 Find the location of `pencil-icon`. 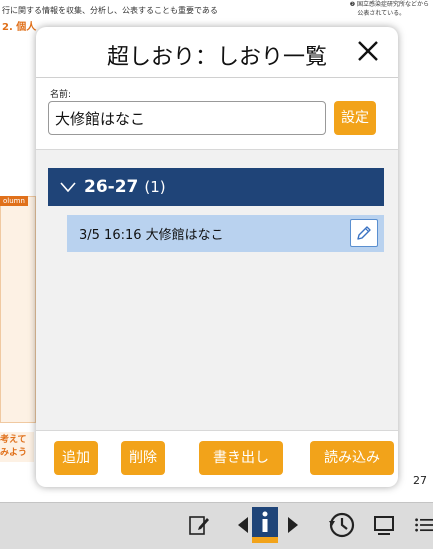

pencil-icon is located at coordinates (364, 233).